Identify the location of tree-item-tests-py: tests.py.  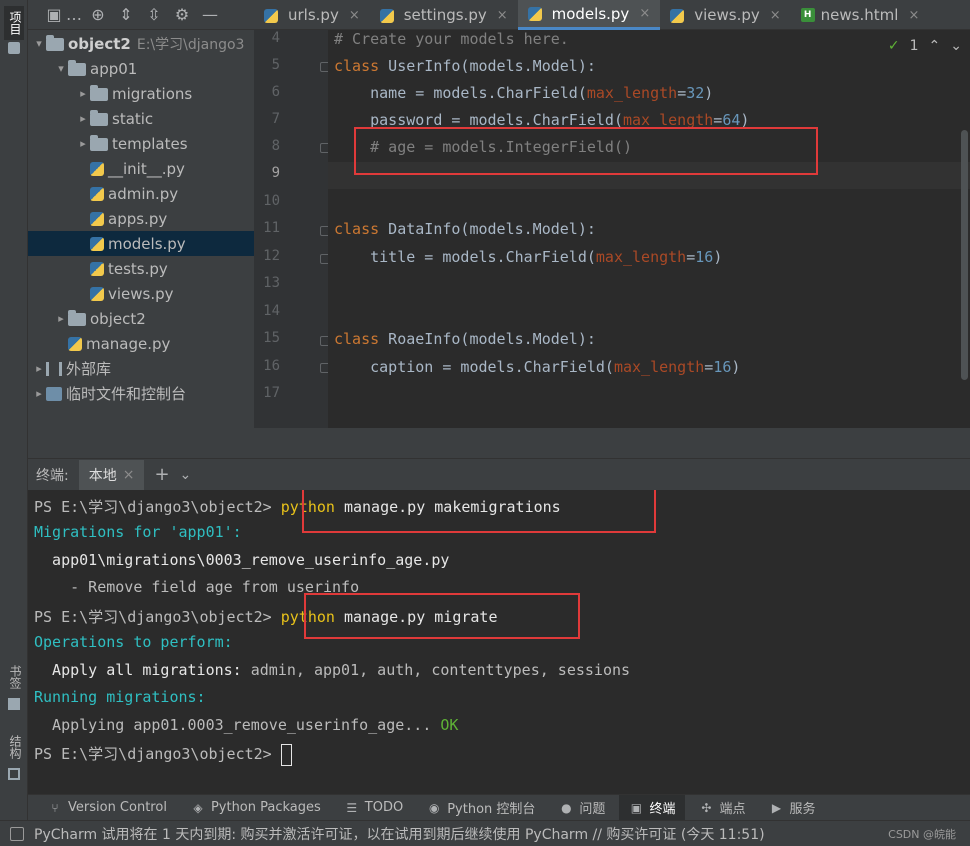
(141, 268).